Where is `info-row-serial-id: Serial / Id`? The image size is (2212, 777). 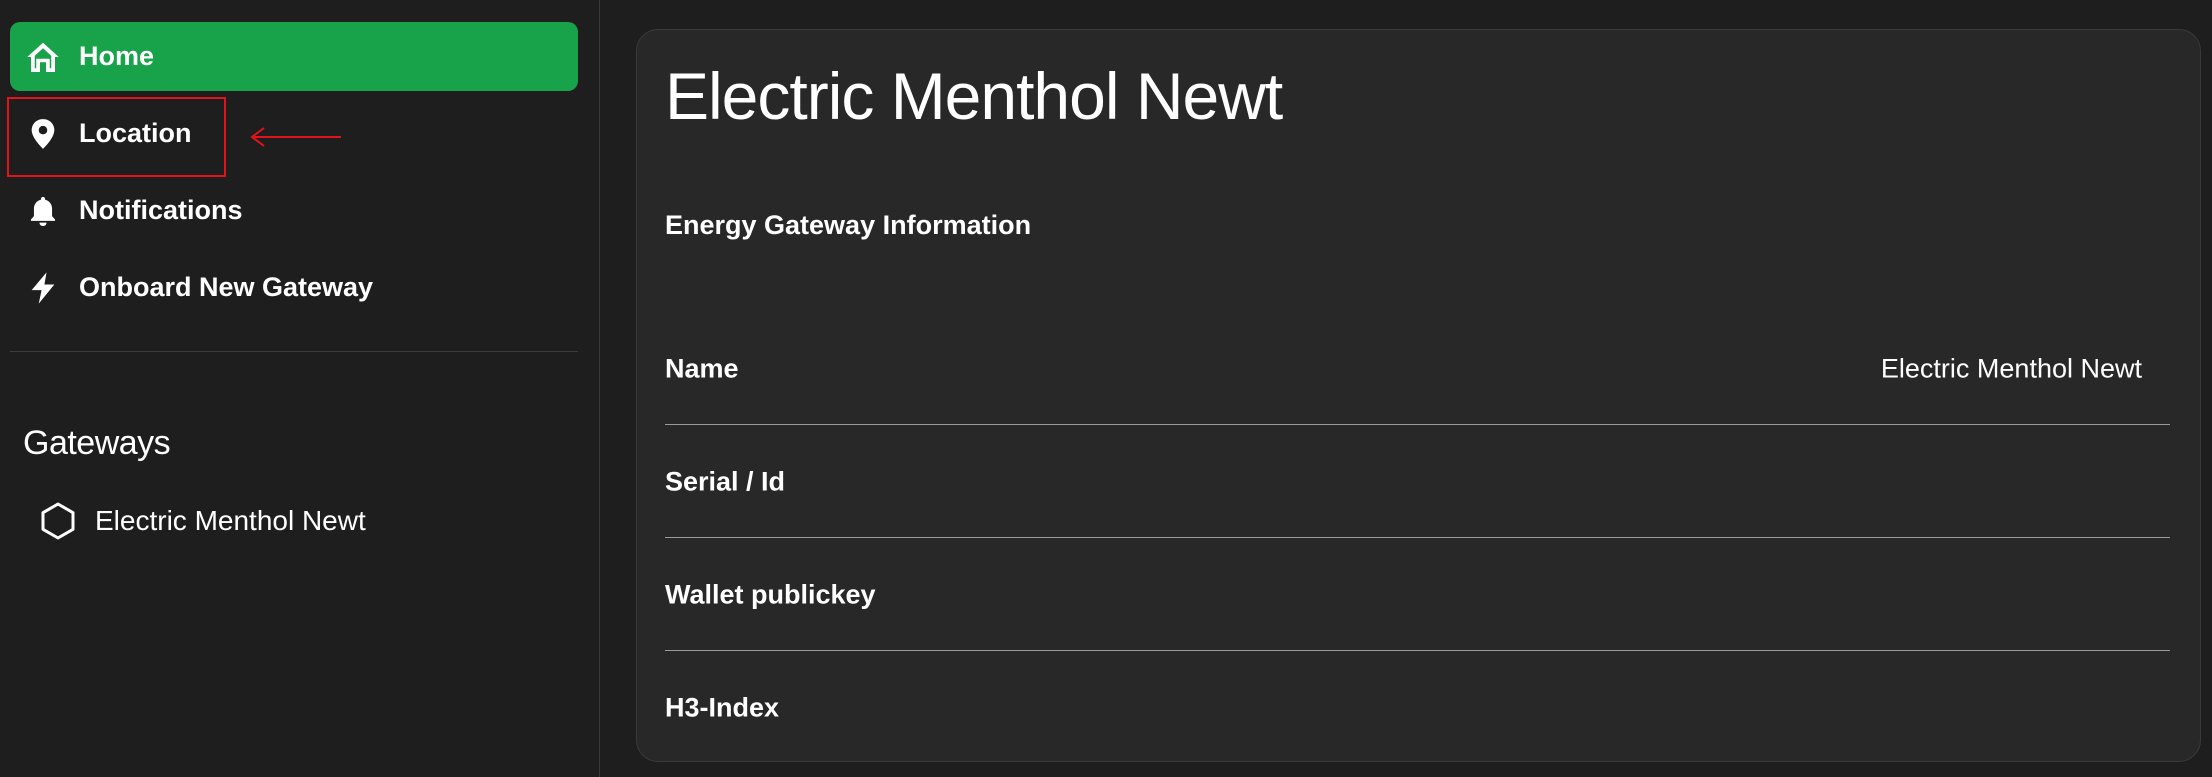
info-row-serial-id: Serial / Id is located at coordinates (1417, 481).